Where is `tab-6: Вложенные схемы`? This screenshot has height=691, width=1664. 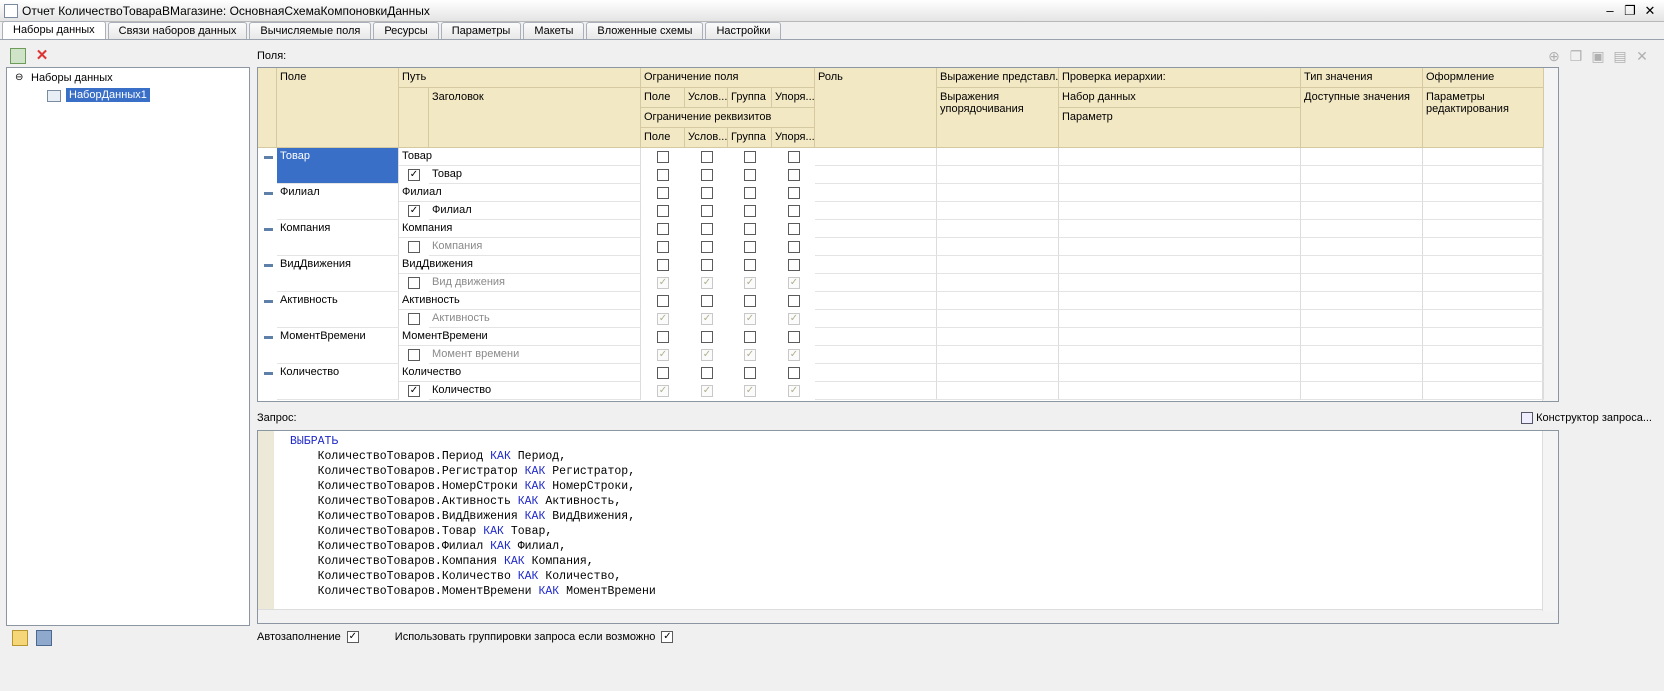
tab-6: Вложенные схемы is located at coordinates (645, 30).